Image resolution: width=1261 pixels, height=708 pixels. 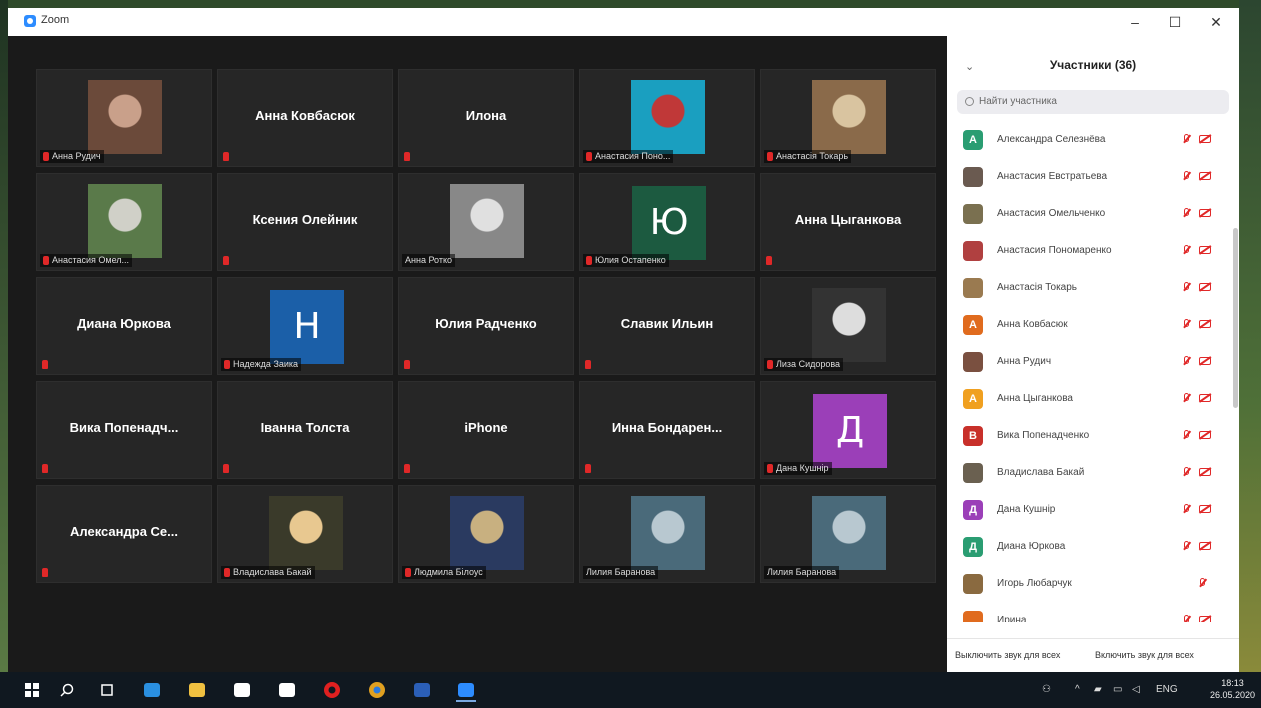 What do you see at coordinates (305, 326) in the screenshot?
I see `video-tile: Н Надежда Заика` at bounding box center [305, 326].